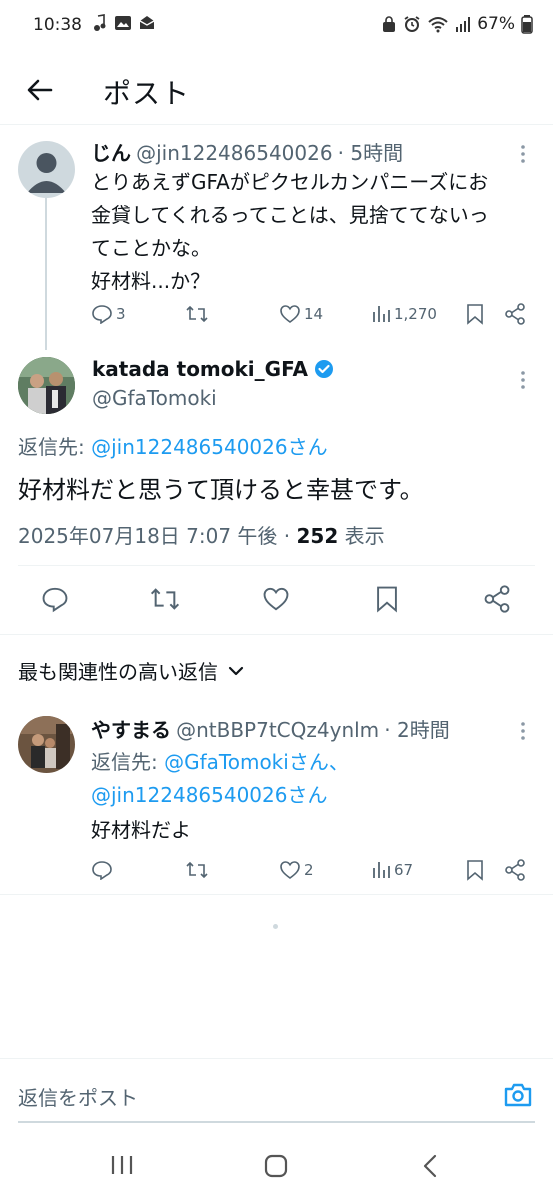 Image resolution: width=553 pixels, height=1200 pixels. I want to click on profile-photo-icon, so click(46, 744).